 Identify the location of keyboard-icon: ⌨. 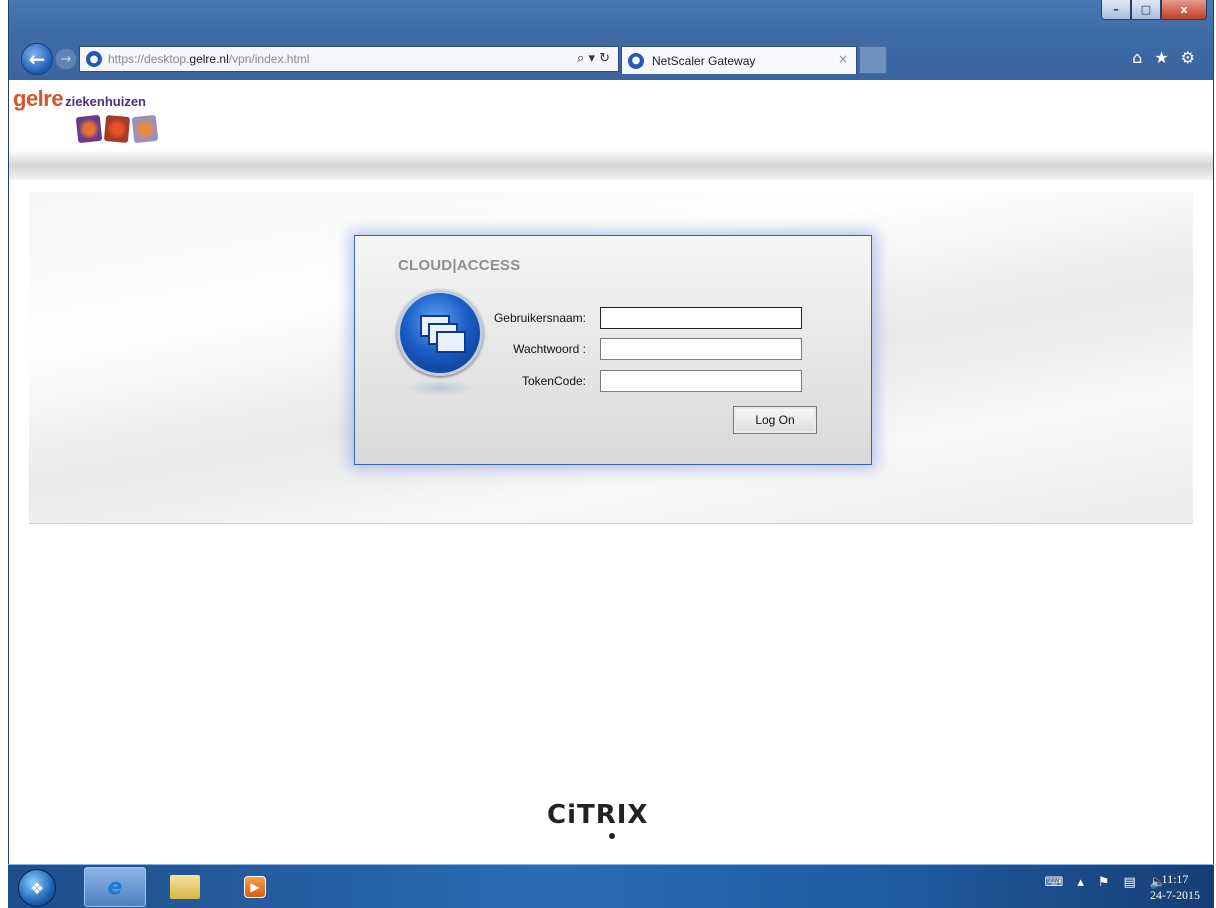
(1054, 882).